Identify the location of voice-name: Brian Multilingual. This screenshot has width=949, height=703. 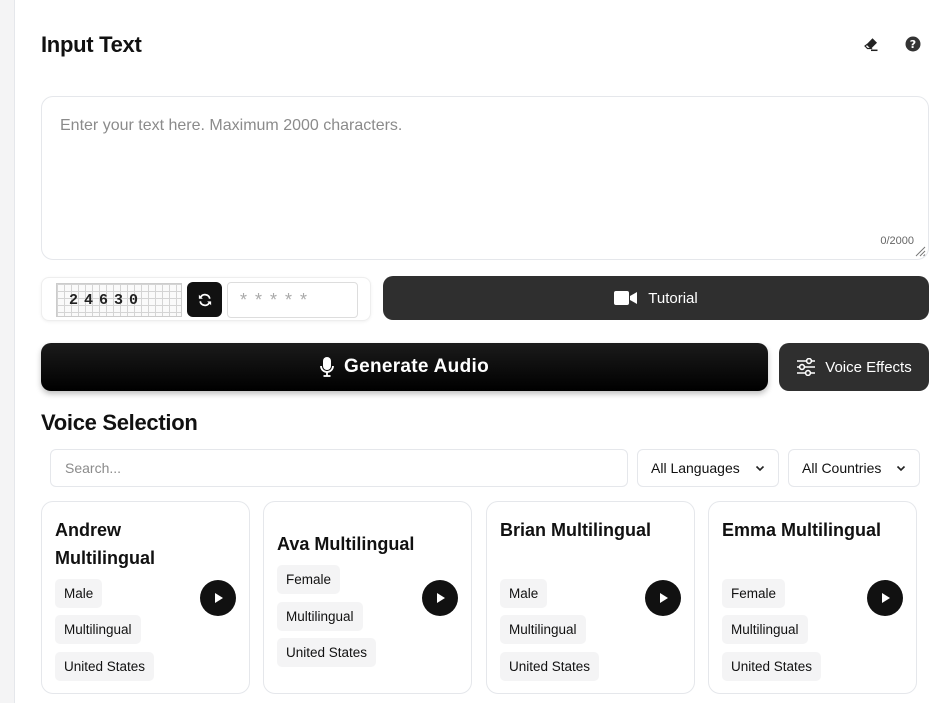
(575, 530).